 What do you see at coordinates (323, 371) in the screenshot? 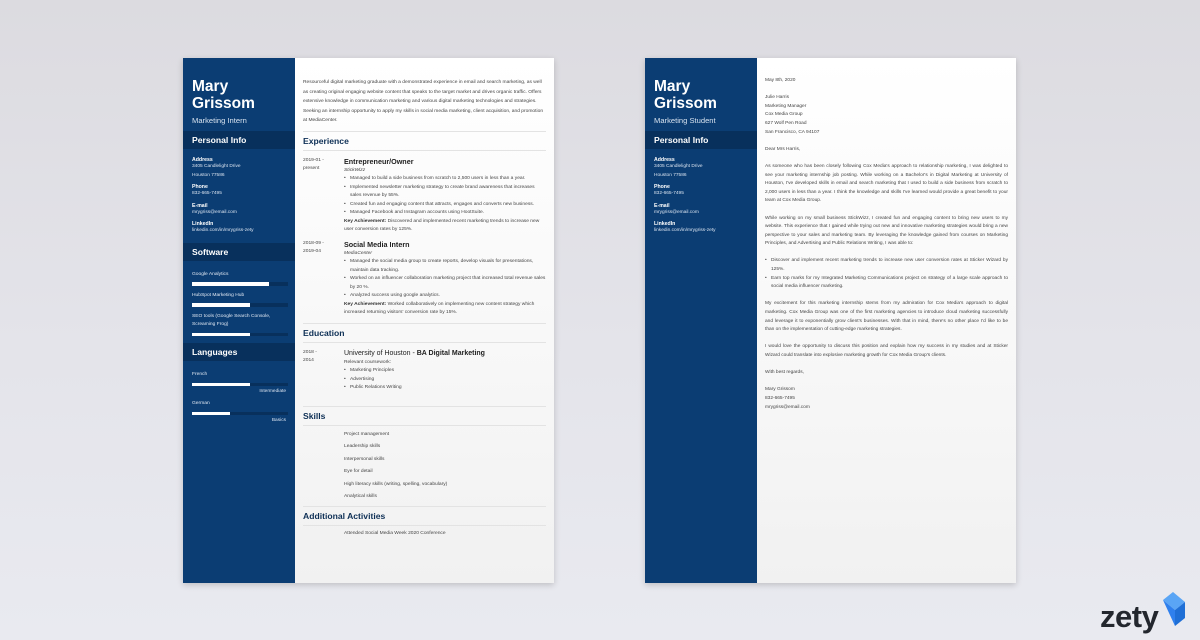
I see `education-dates: 2018 - 2014` at bounding box center [323, 371].